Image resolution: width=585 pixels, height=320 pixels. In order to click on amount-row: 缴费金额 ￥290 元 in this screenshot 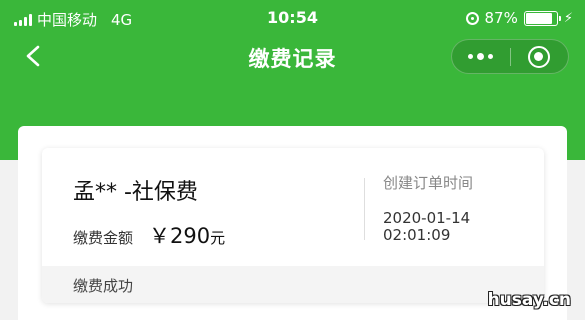, I will do `click(149, 235)`.